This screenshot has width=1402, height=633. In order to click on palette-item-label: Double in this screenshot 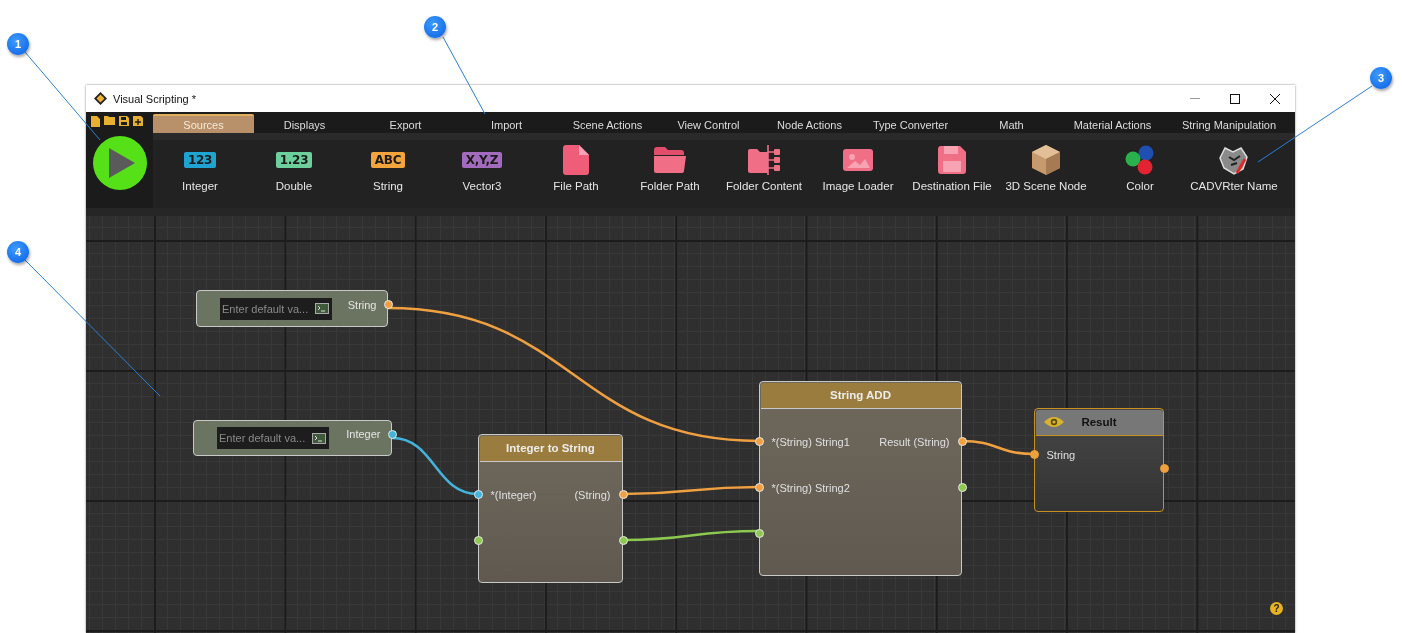, I will do `click(294, 186)`.